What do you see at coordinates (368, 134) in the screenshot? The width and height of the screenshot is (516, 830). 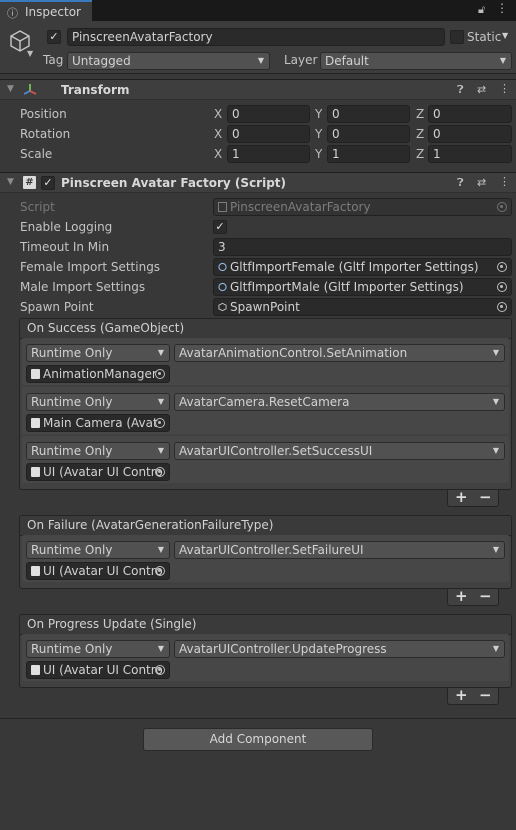 I see `rotation-y-input: 0` at bounding box center [368, 134].